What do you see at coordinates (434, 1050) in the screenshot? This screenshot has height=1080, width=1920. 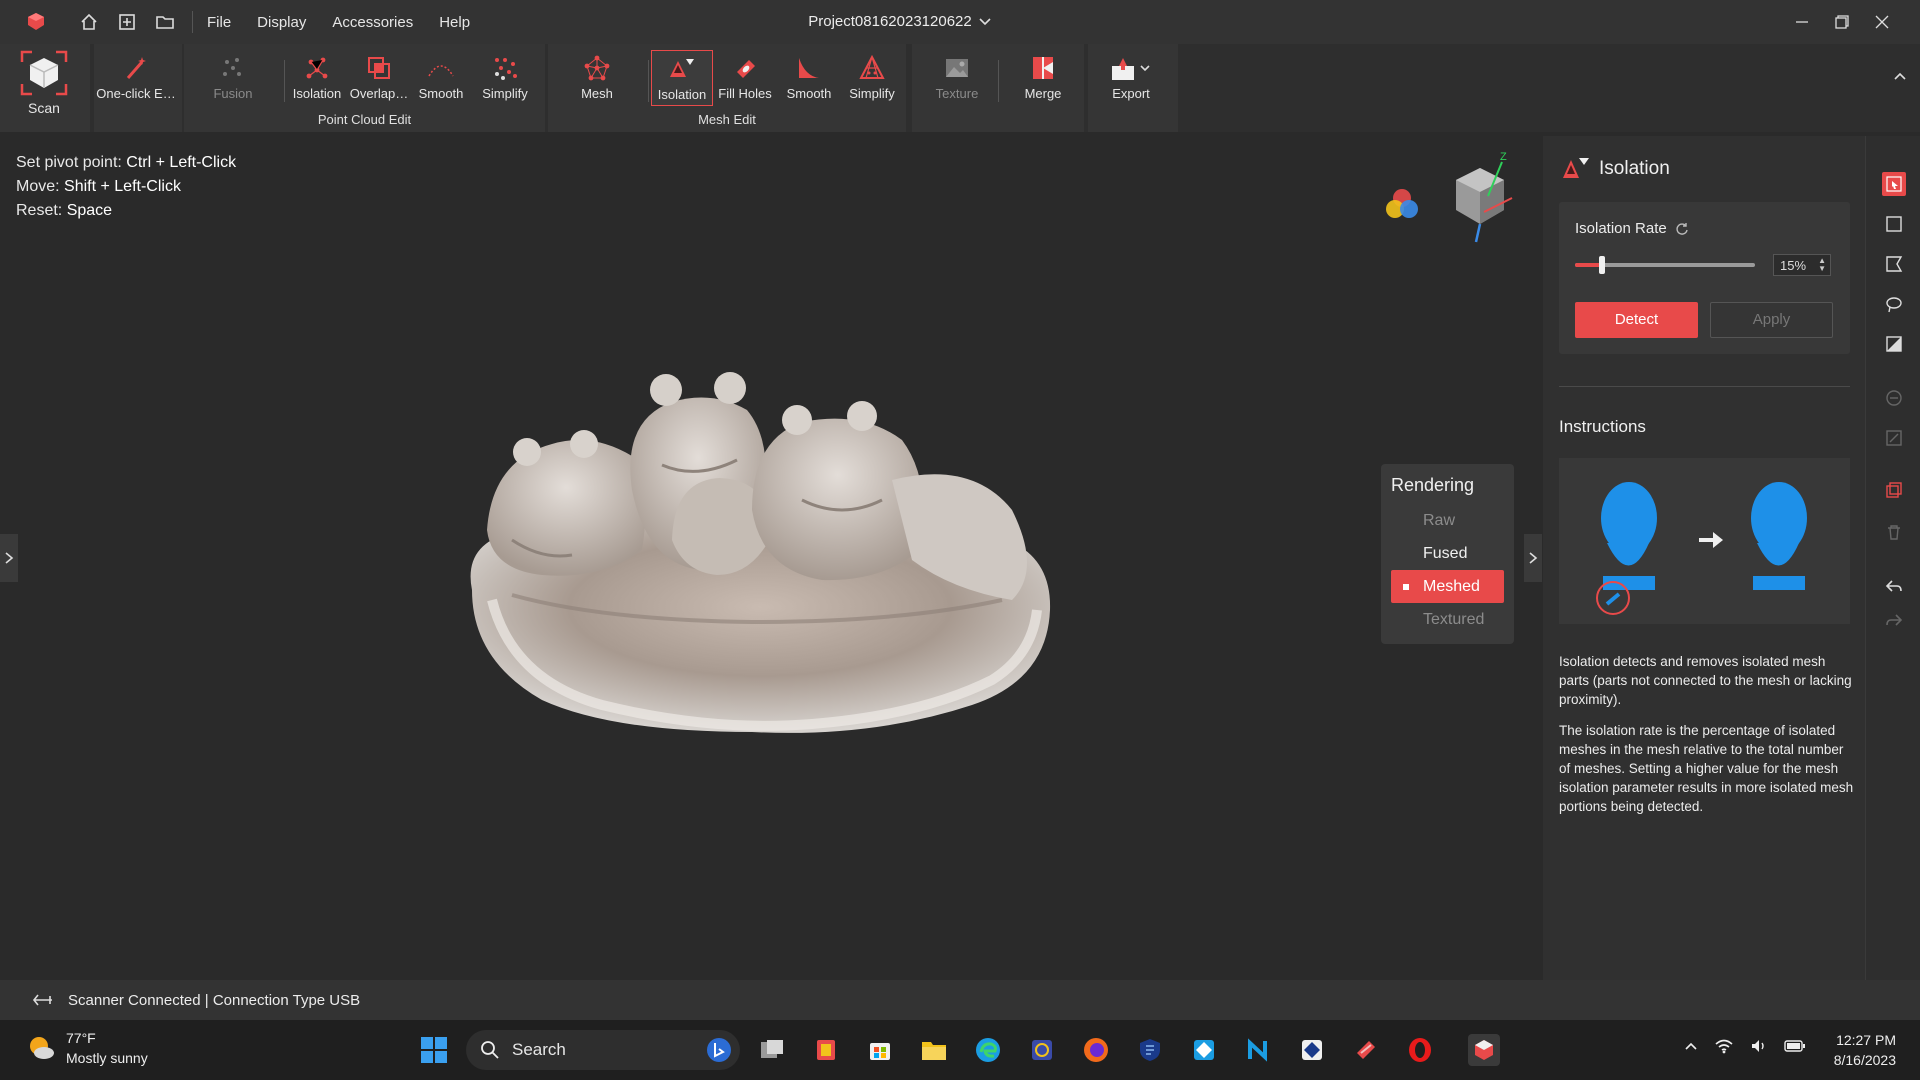 I see `start-button` at bounding box center [434, 1050].